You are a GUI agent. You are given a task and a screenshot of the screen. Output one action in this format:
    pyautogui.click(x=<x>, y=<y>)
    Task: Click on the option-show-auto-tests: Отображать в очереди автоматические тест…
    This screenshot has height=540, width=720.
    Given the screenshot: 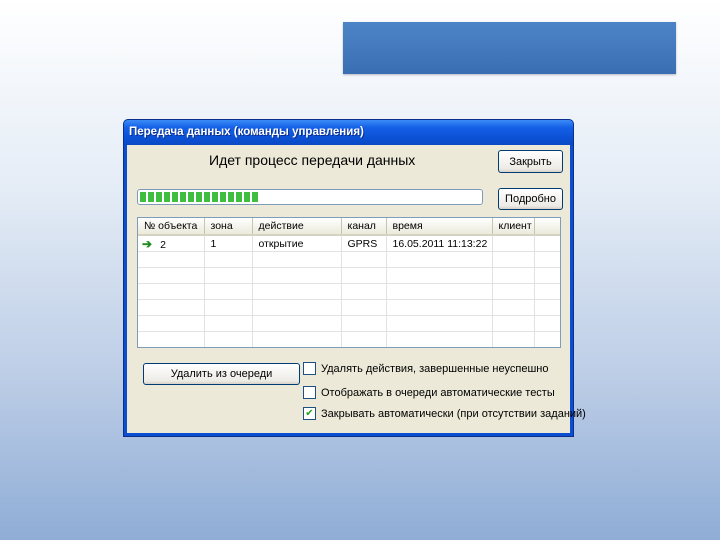 What is the action you would take?
    pyautogui.click(x=429, y=392)
    